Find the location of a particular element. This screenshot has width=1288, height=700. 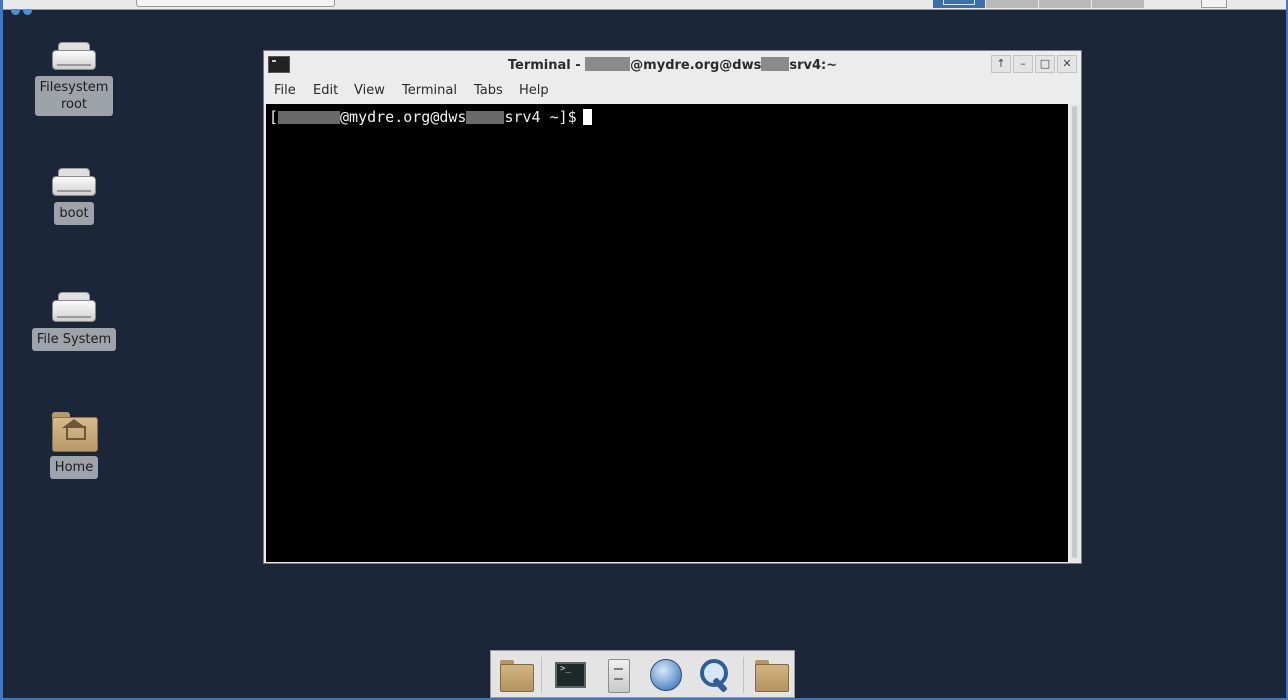

window-titlebar: Terminal - @mydre.org@dws srv4:~ ↑ – □ ✕ is located at coordinates (672, 65).